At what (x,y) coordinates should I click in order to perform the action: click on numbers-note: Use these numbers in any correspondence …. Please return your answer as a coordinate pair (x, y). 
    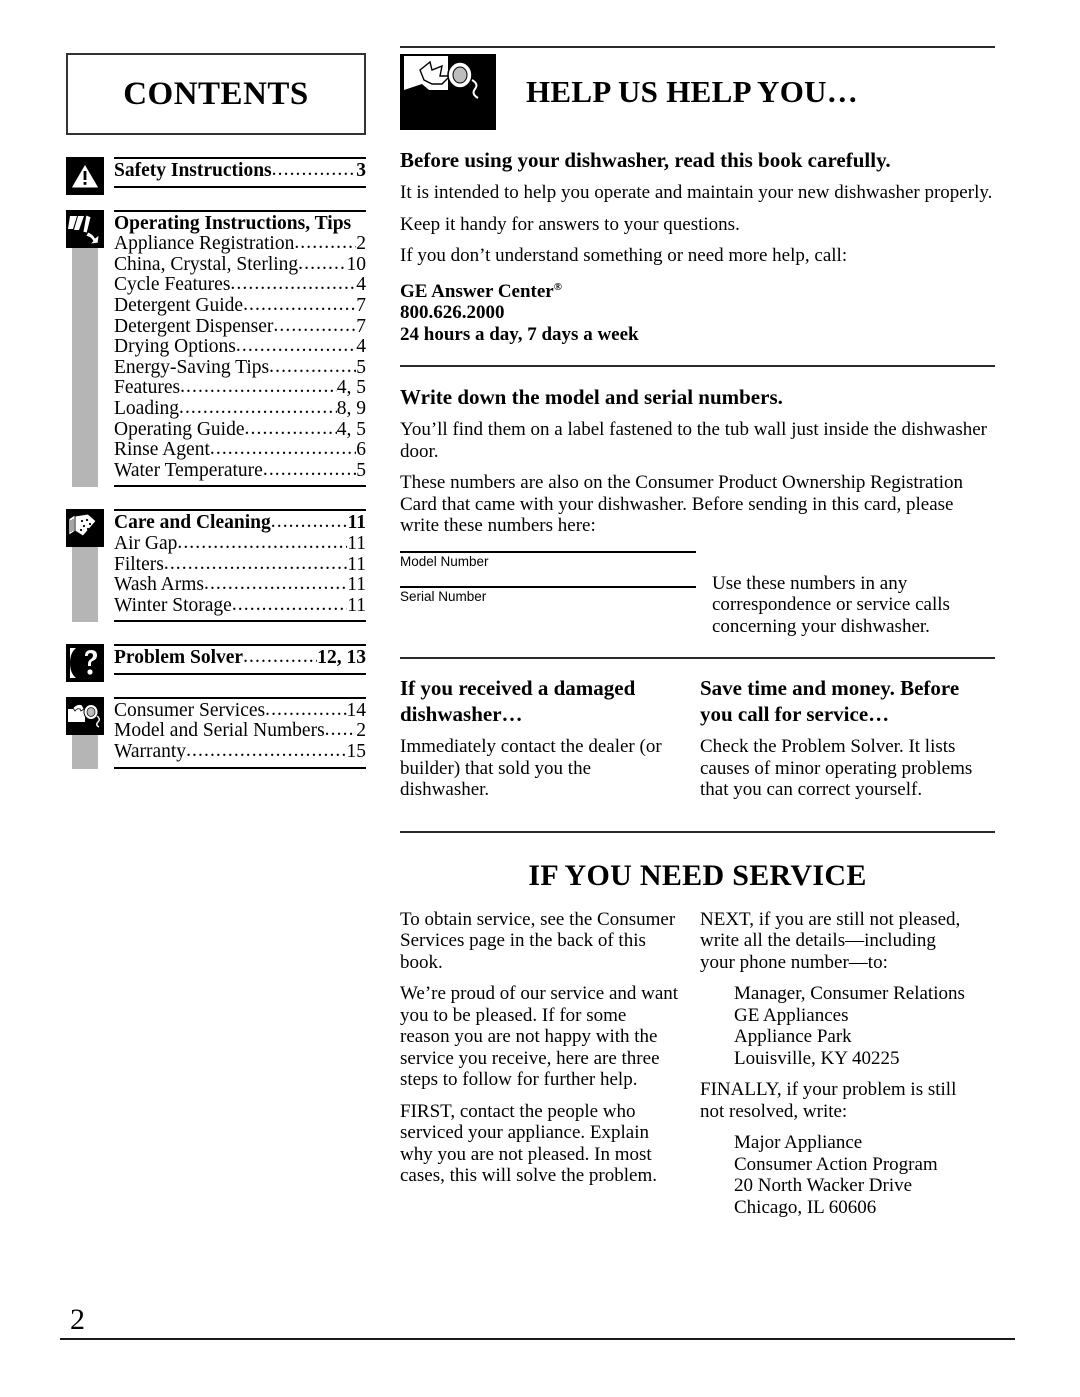
    Looking at the image, I should click on (831, 604).